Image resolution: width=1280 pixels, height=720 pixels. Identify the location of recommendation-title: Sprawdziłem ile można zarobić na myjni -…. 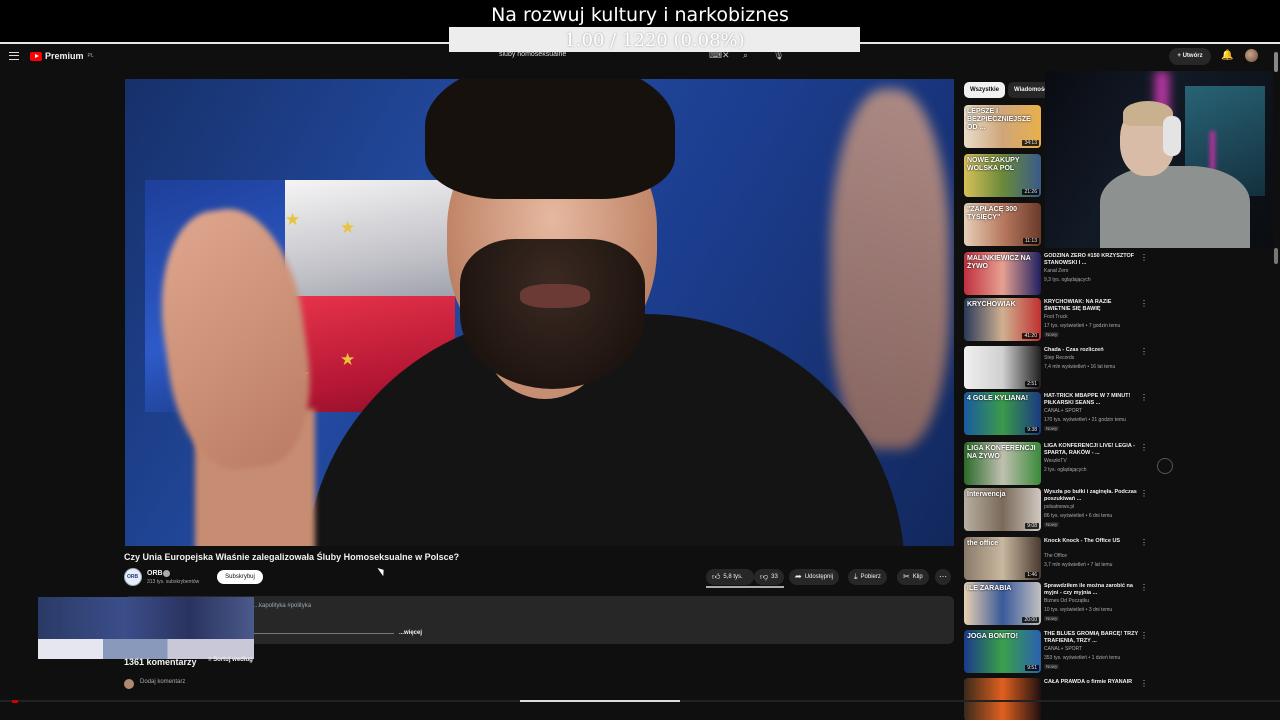
(1091, 590).